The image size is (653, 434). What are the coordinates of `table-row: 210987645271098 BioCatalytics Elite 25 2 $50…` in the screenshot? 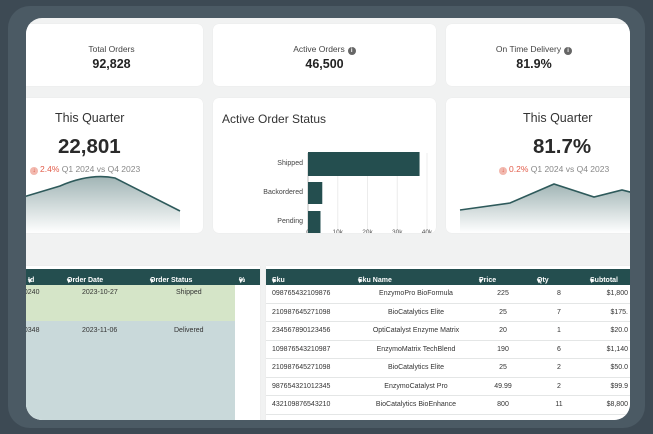 It's located at (448, 368).